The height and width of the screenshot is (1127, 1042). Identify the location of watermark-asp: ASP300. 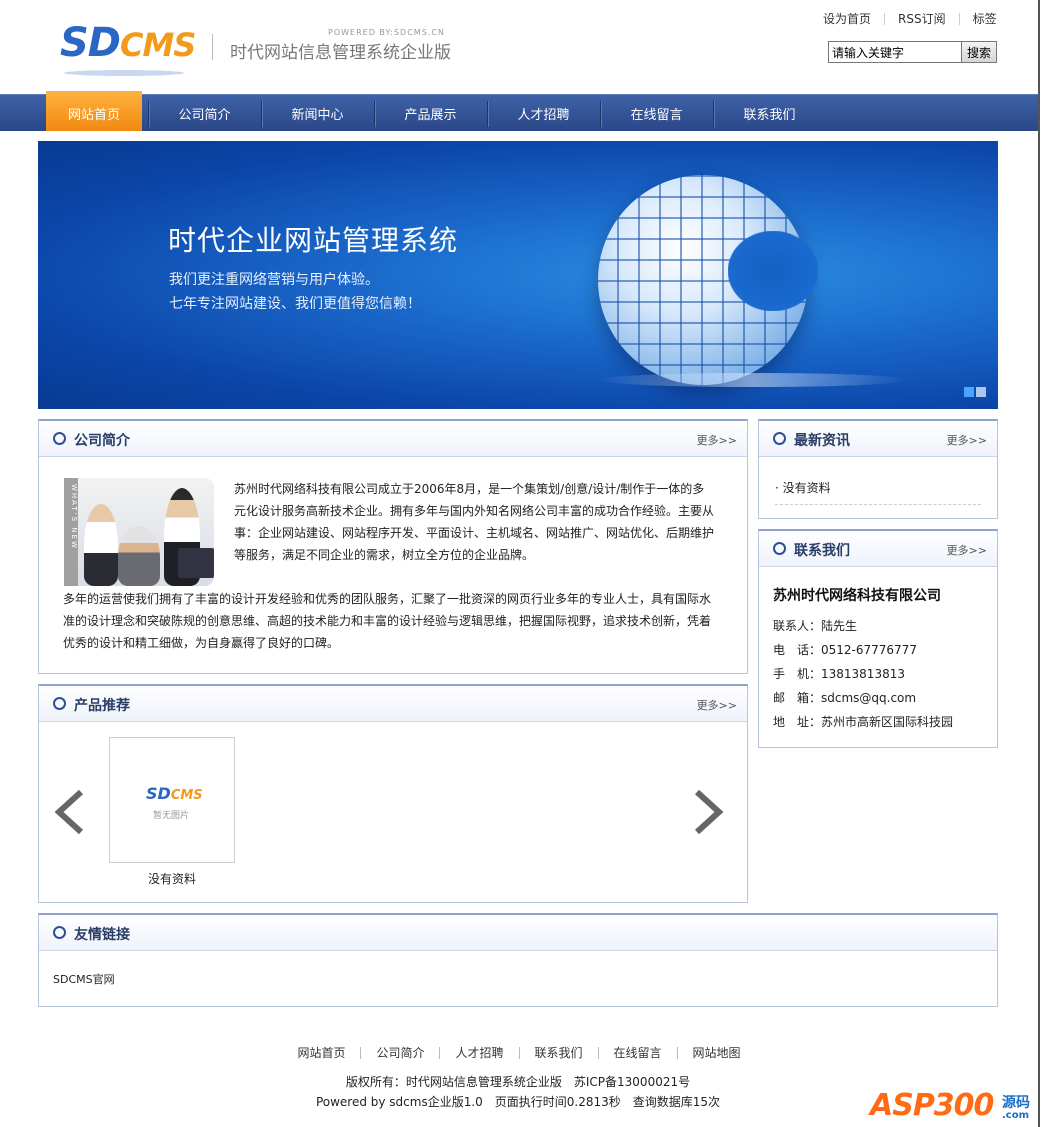
(932, 1105).